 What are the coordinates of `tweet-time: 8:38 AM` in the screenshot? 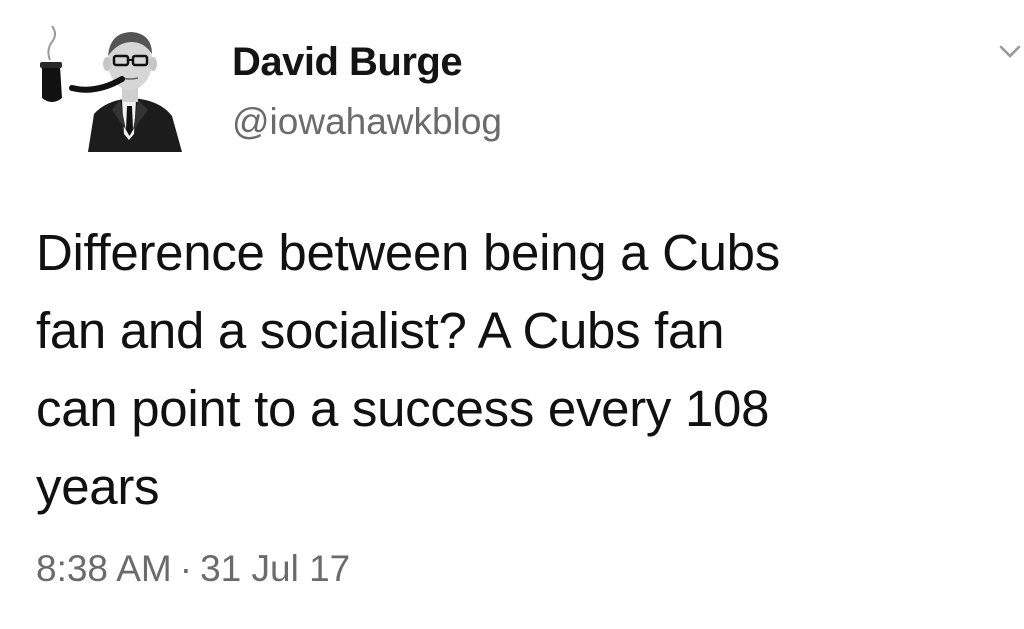 It's located at (104, 568).